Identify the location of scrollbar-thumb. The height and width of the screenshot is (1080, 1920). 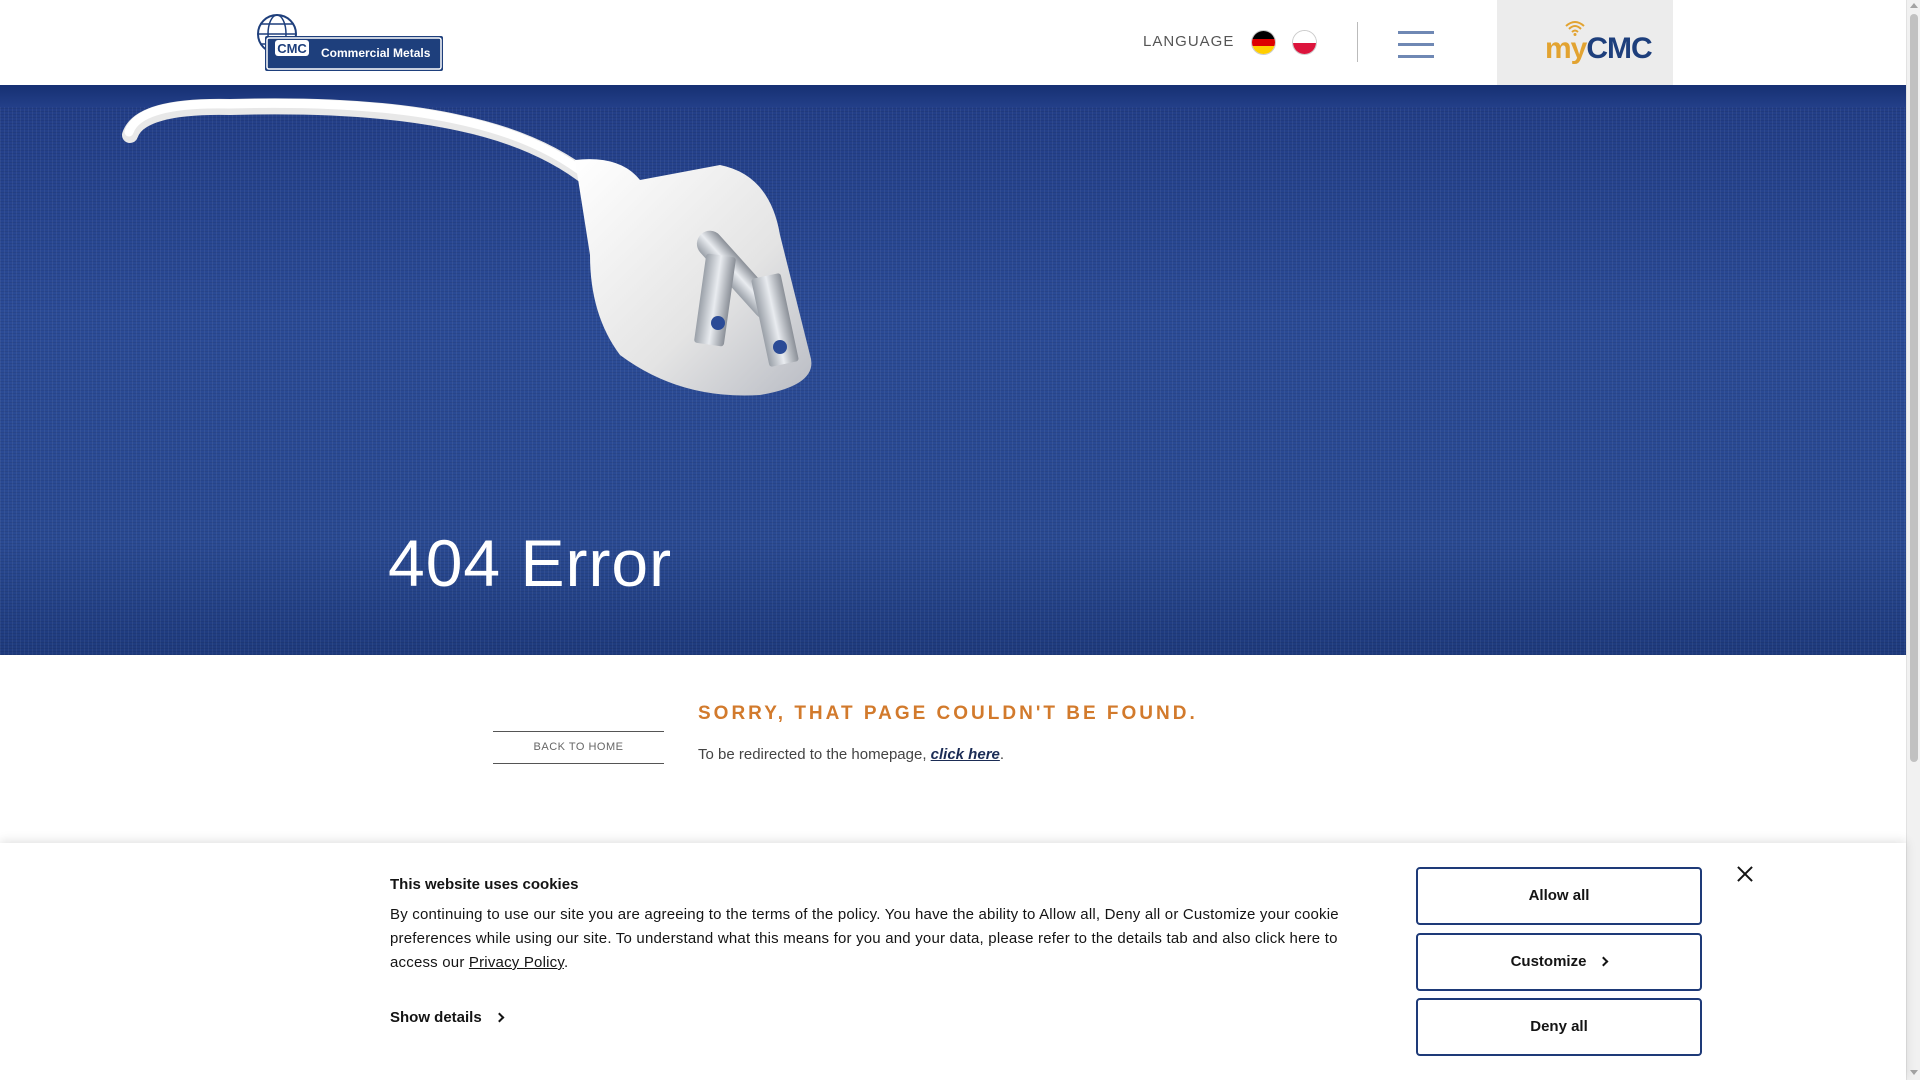
(1914, 388).